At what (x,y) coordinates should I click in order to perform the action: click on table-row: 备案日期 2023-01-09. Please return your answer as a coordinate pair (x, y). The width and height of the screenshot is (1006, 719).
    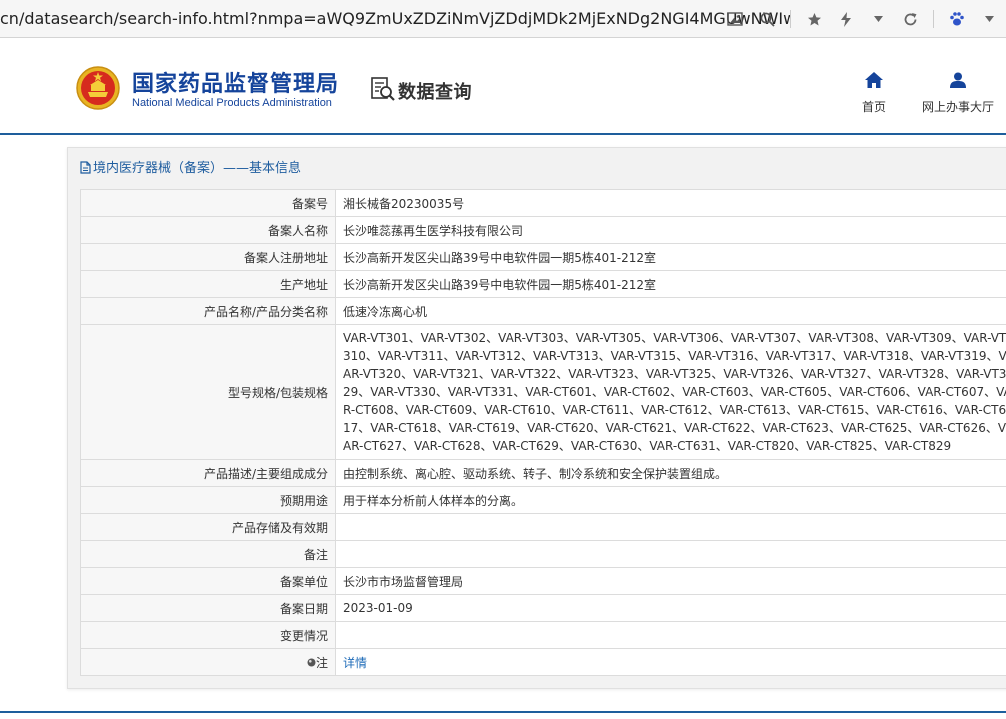
    Looking at the image, I should click on (543, 608).